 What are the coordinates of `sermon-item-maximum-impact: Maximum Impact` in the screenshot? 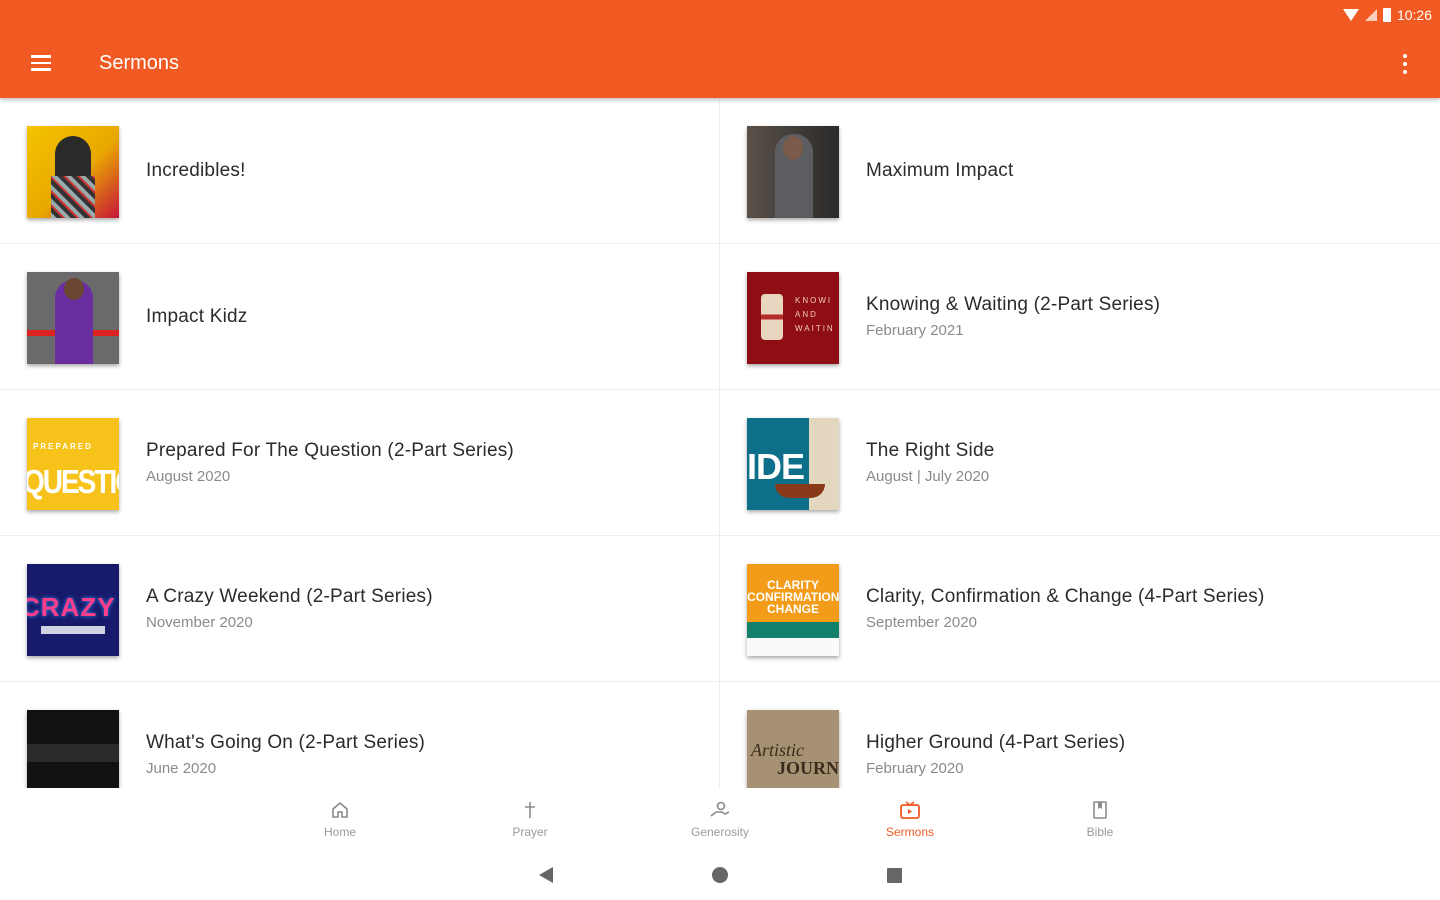 It's located at (1080, 171).